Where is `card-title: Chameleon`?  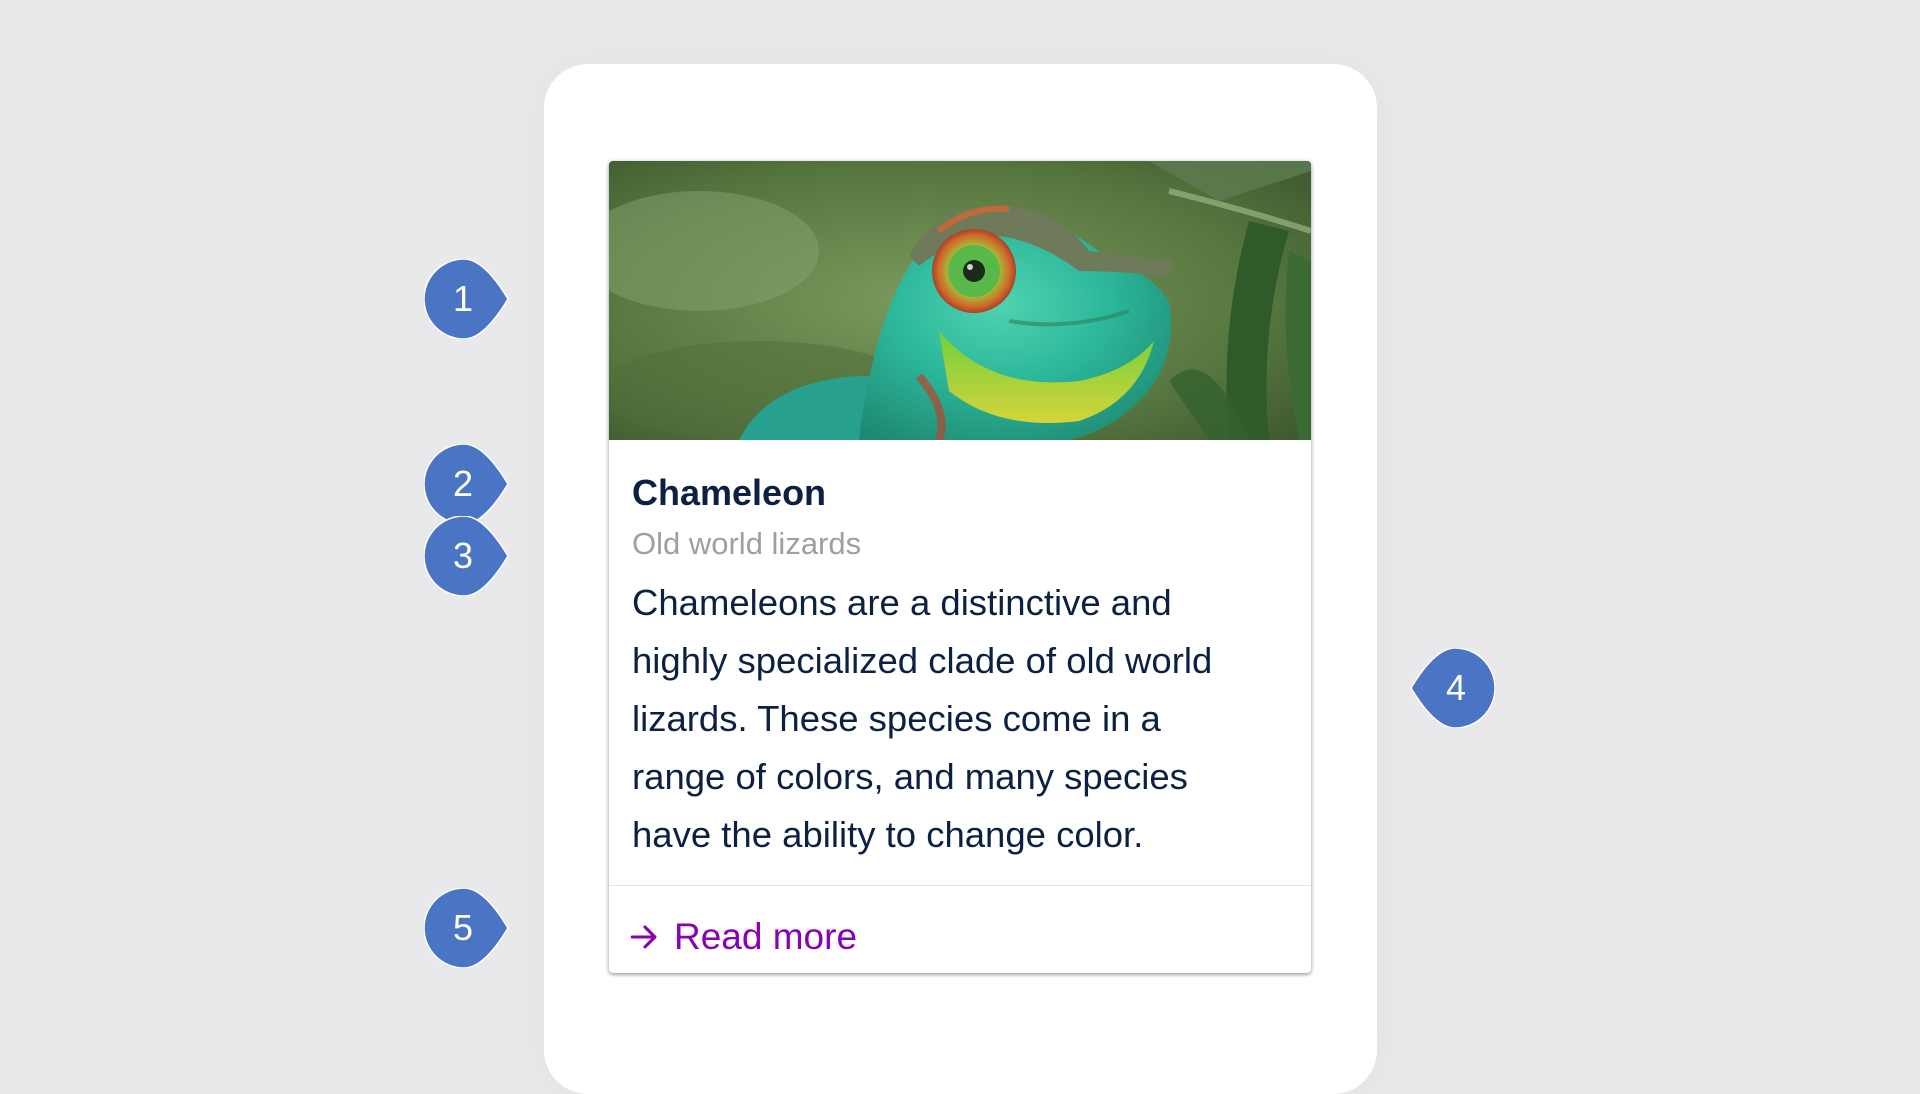 card-title: Chameleon is located at coordinates (729, 492).